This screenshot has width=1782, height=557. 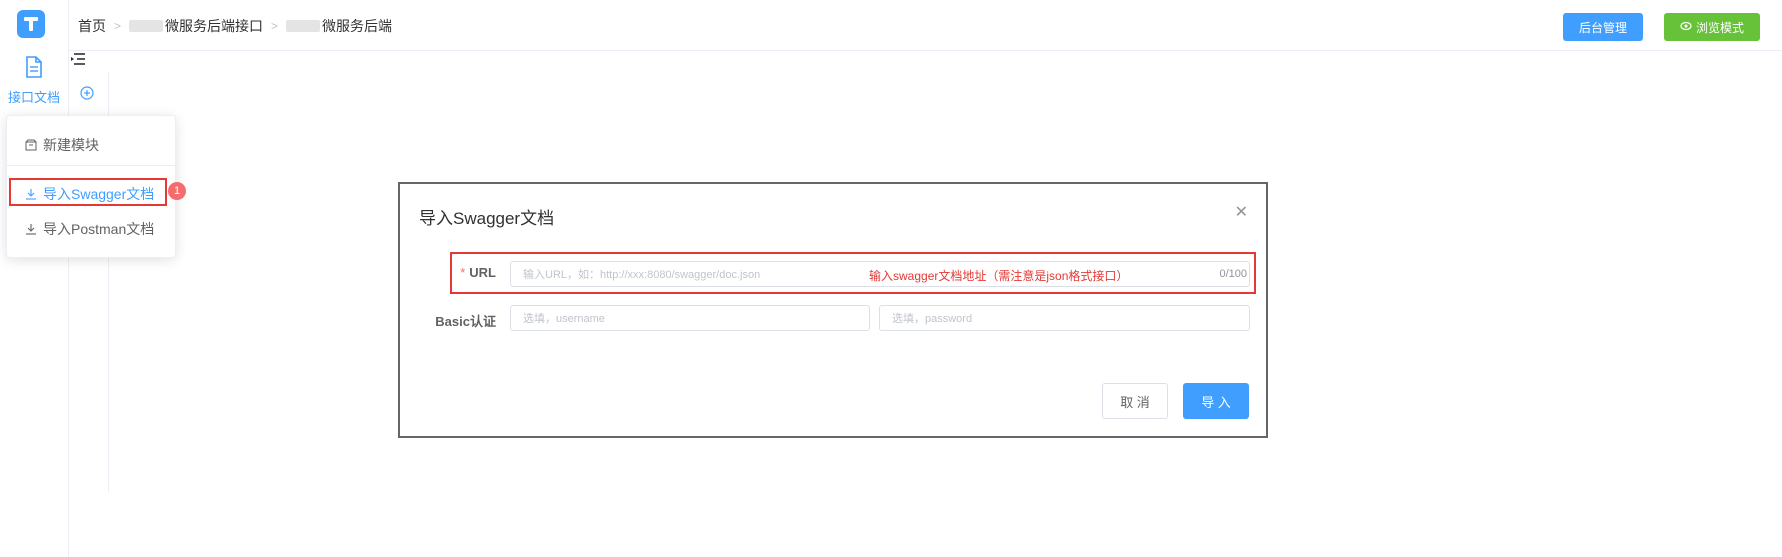 I want to click on basic-auth-label: Basic认证, so click(x=465, y=321).